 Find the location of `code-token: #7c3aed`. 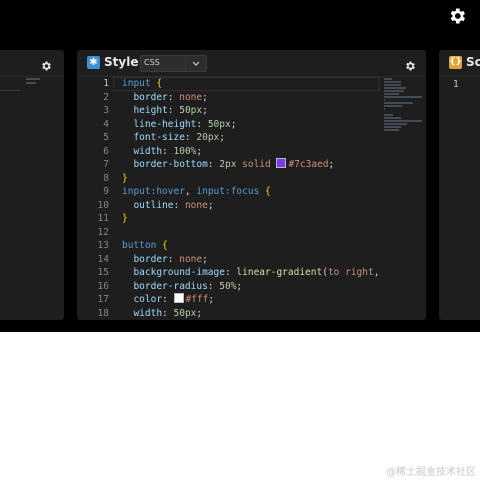

code-token: #7c3aed is located at coordinates (308, 164).